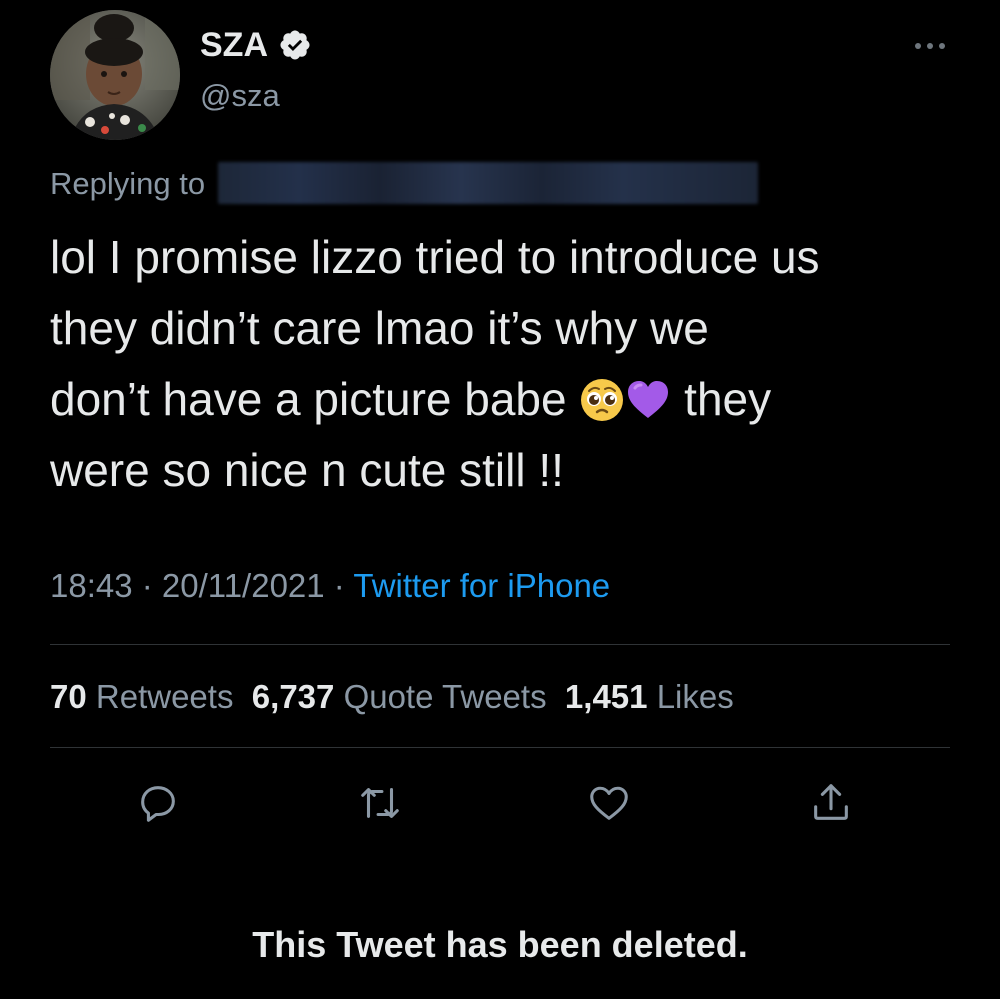 The height and width of the screenshot is (999, 1000). What do you see at coordinates (648, 395) in the screenshot?
I see `purple-heart-emoji` at bounding box center [648, 395].